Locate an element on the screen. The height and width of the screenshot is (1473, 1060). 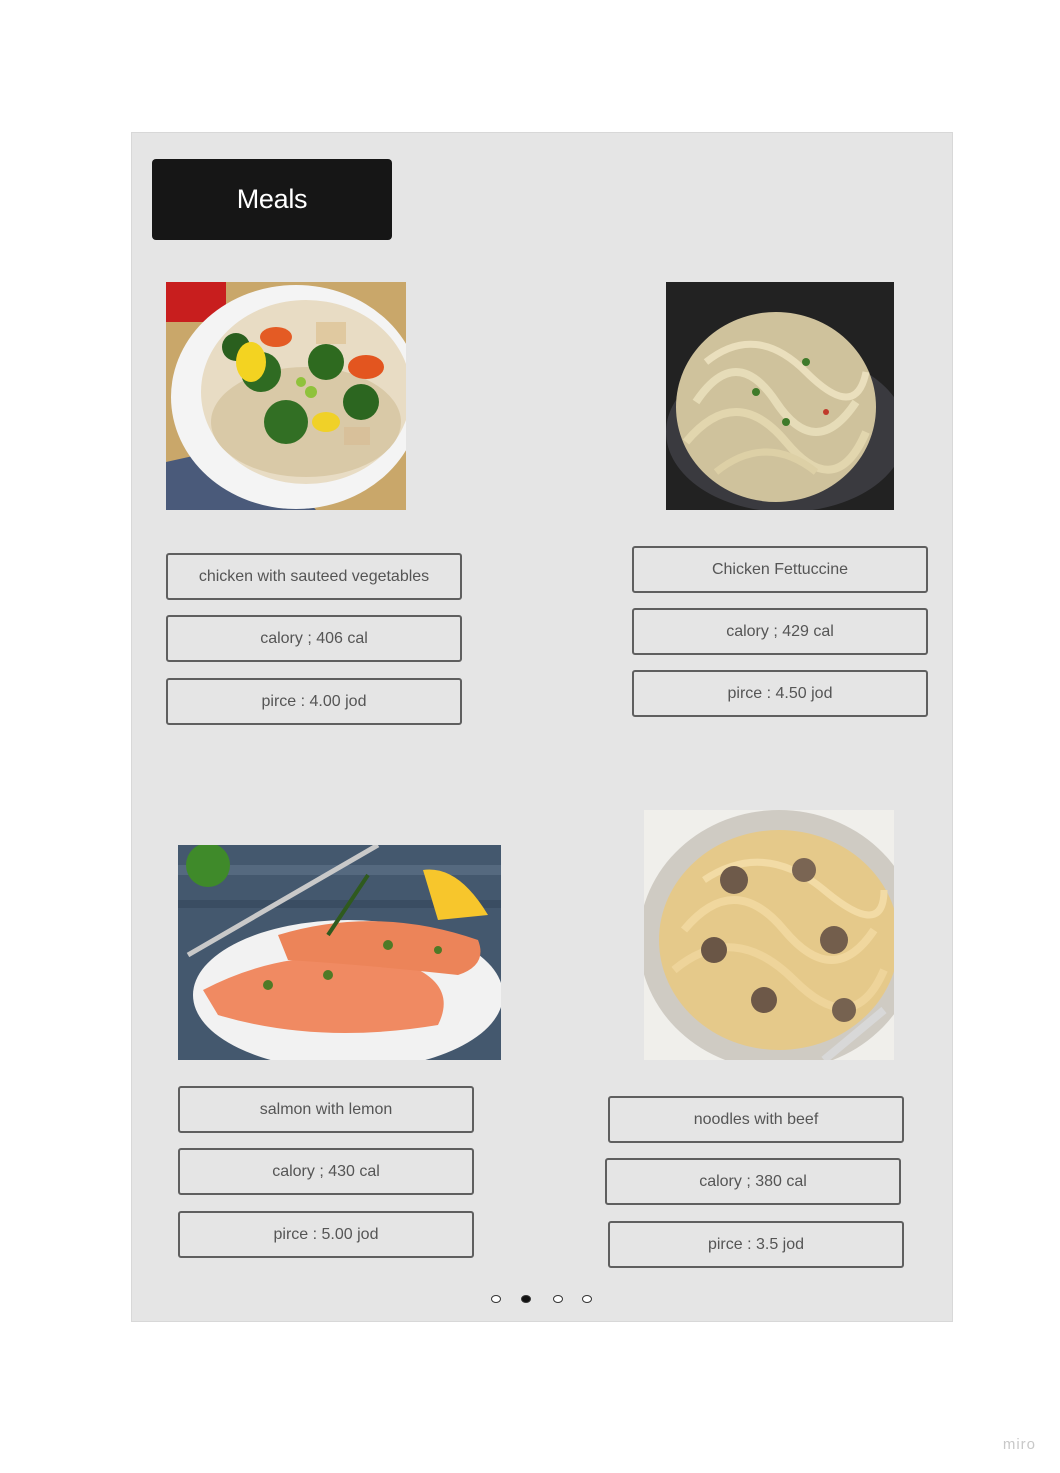
meal-price-field: pirce : 3.5 jod is located at coordinates (756, 1244).